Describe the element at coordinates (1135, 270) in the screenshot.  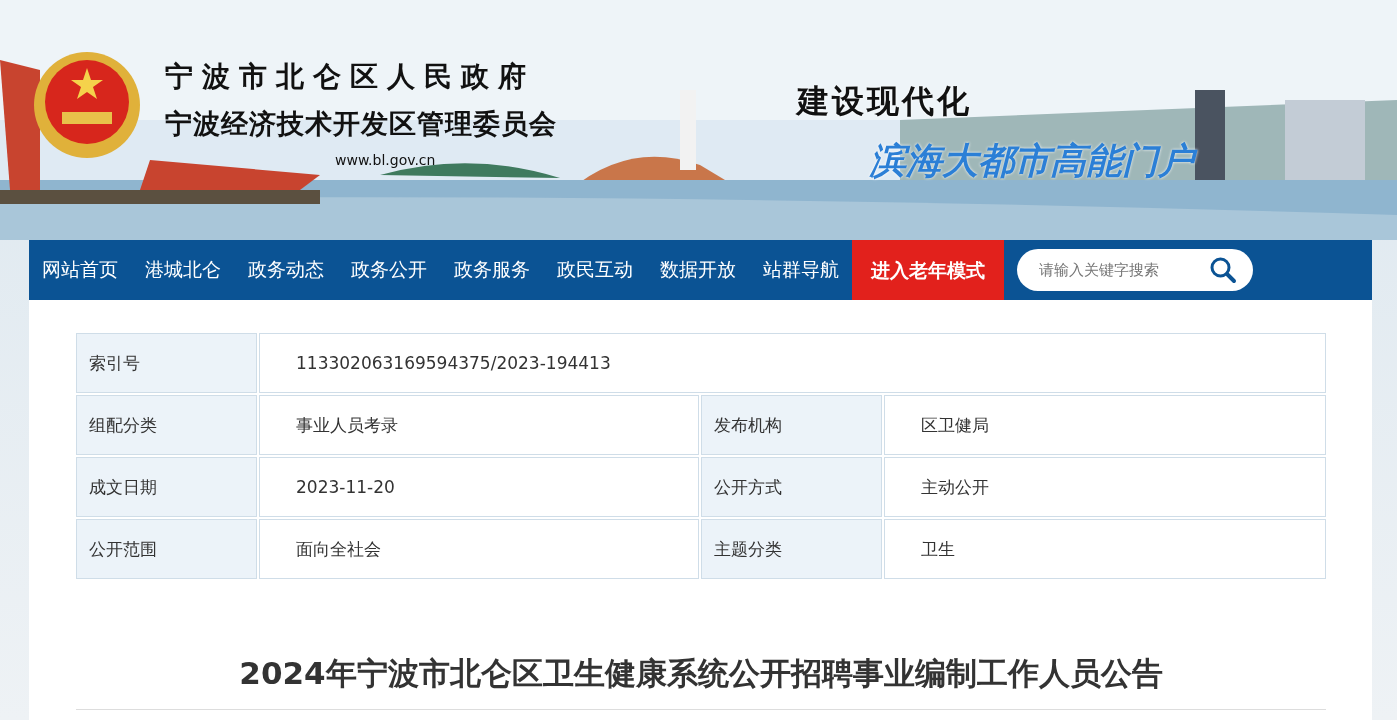
I see `search-field: 请输入关键字搜索` at that location.